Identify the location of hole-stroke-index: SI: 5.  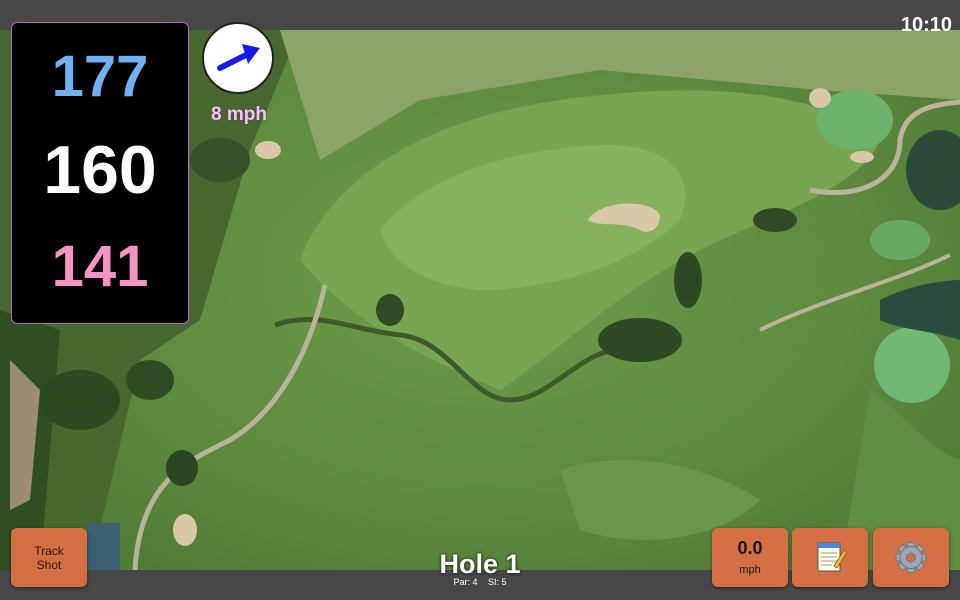
(497, 582).